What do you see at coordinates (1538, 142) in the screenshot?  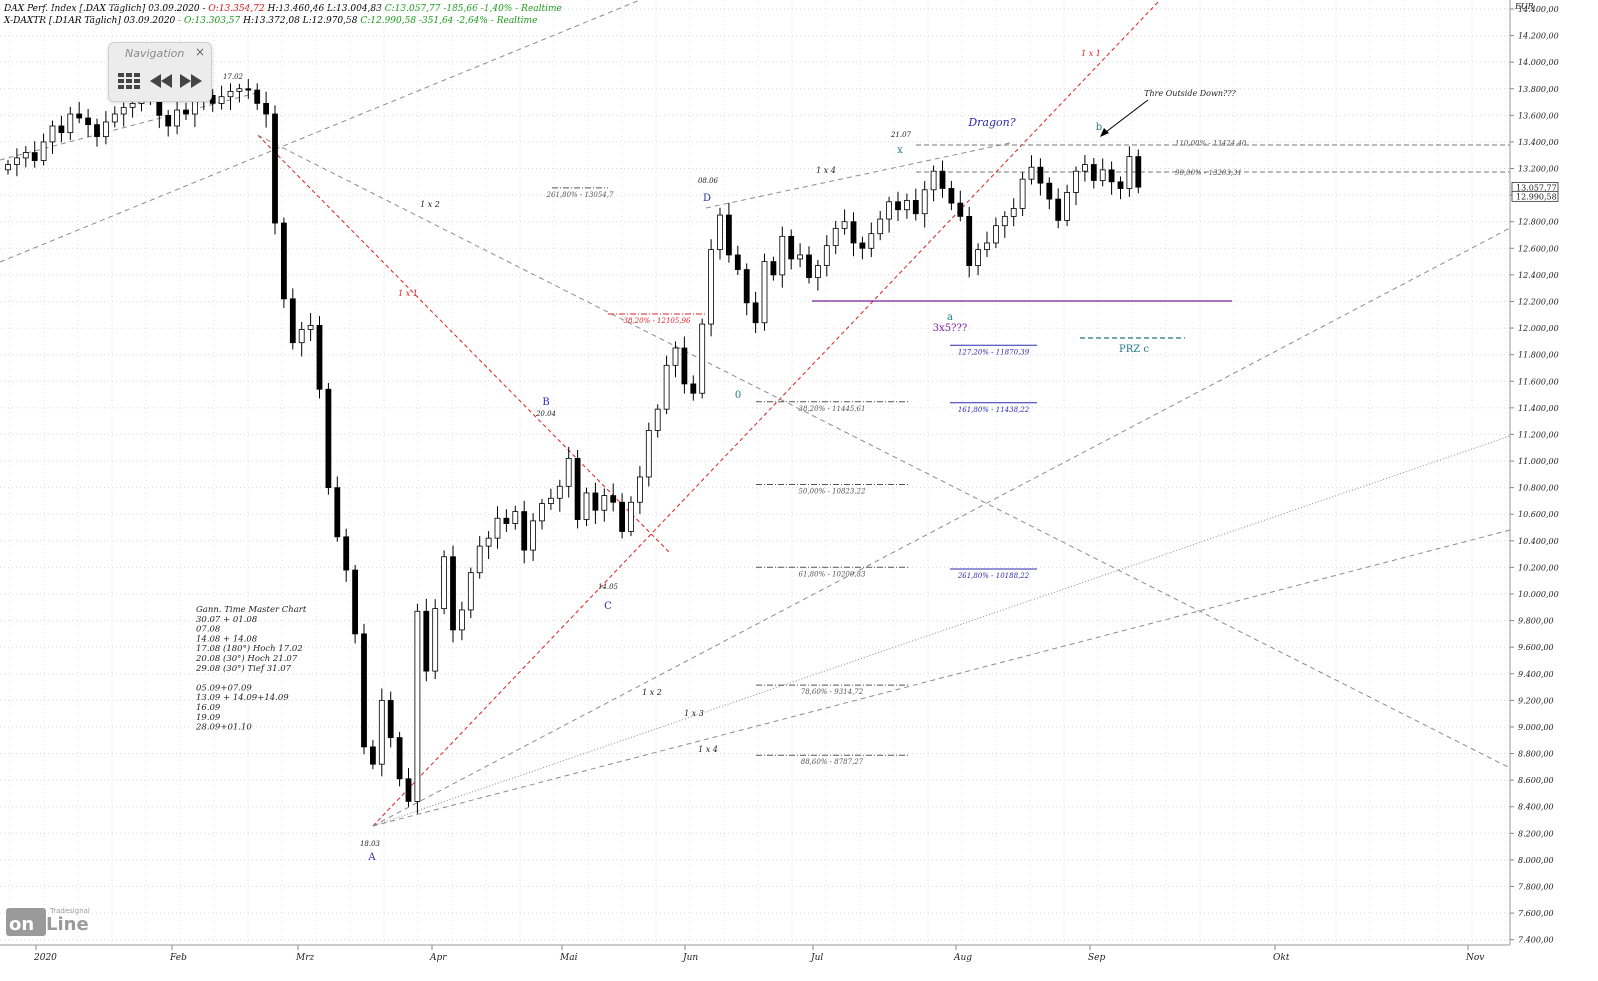 I see `y-tick-label: 13.400,00` at bounding box center [1538, 142].